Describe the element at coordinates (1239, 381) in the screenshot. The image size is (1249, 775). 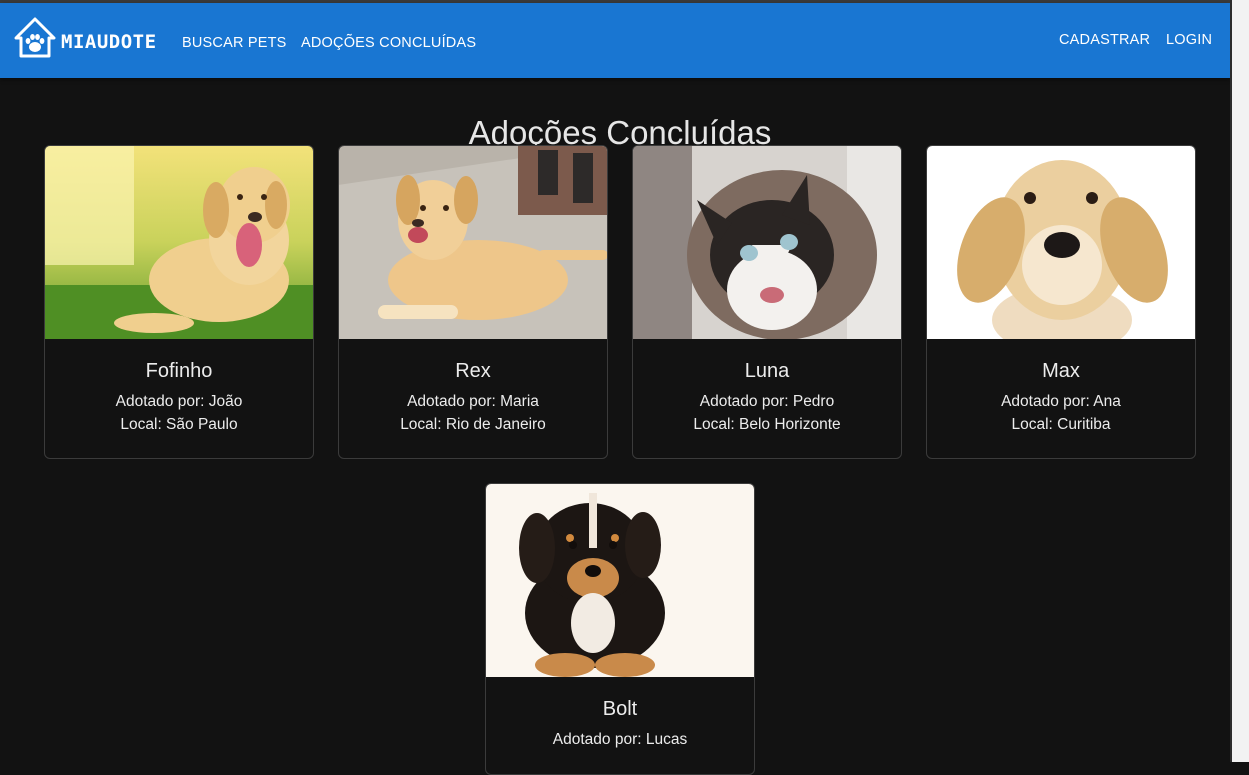
I see `window-right-edge` at that location.